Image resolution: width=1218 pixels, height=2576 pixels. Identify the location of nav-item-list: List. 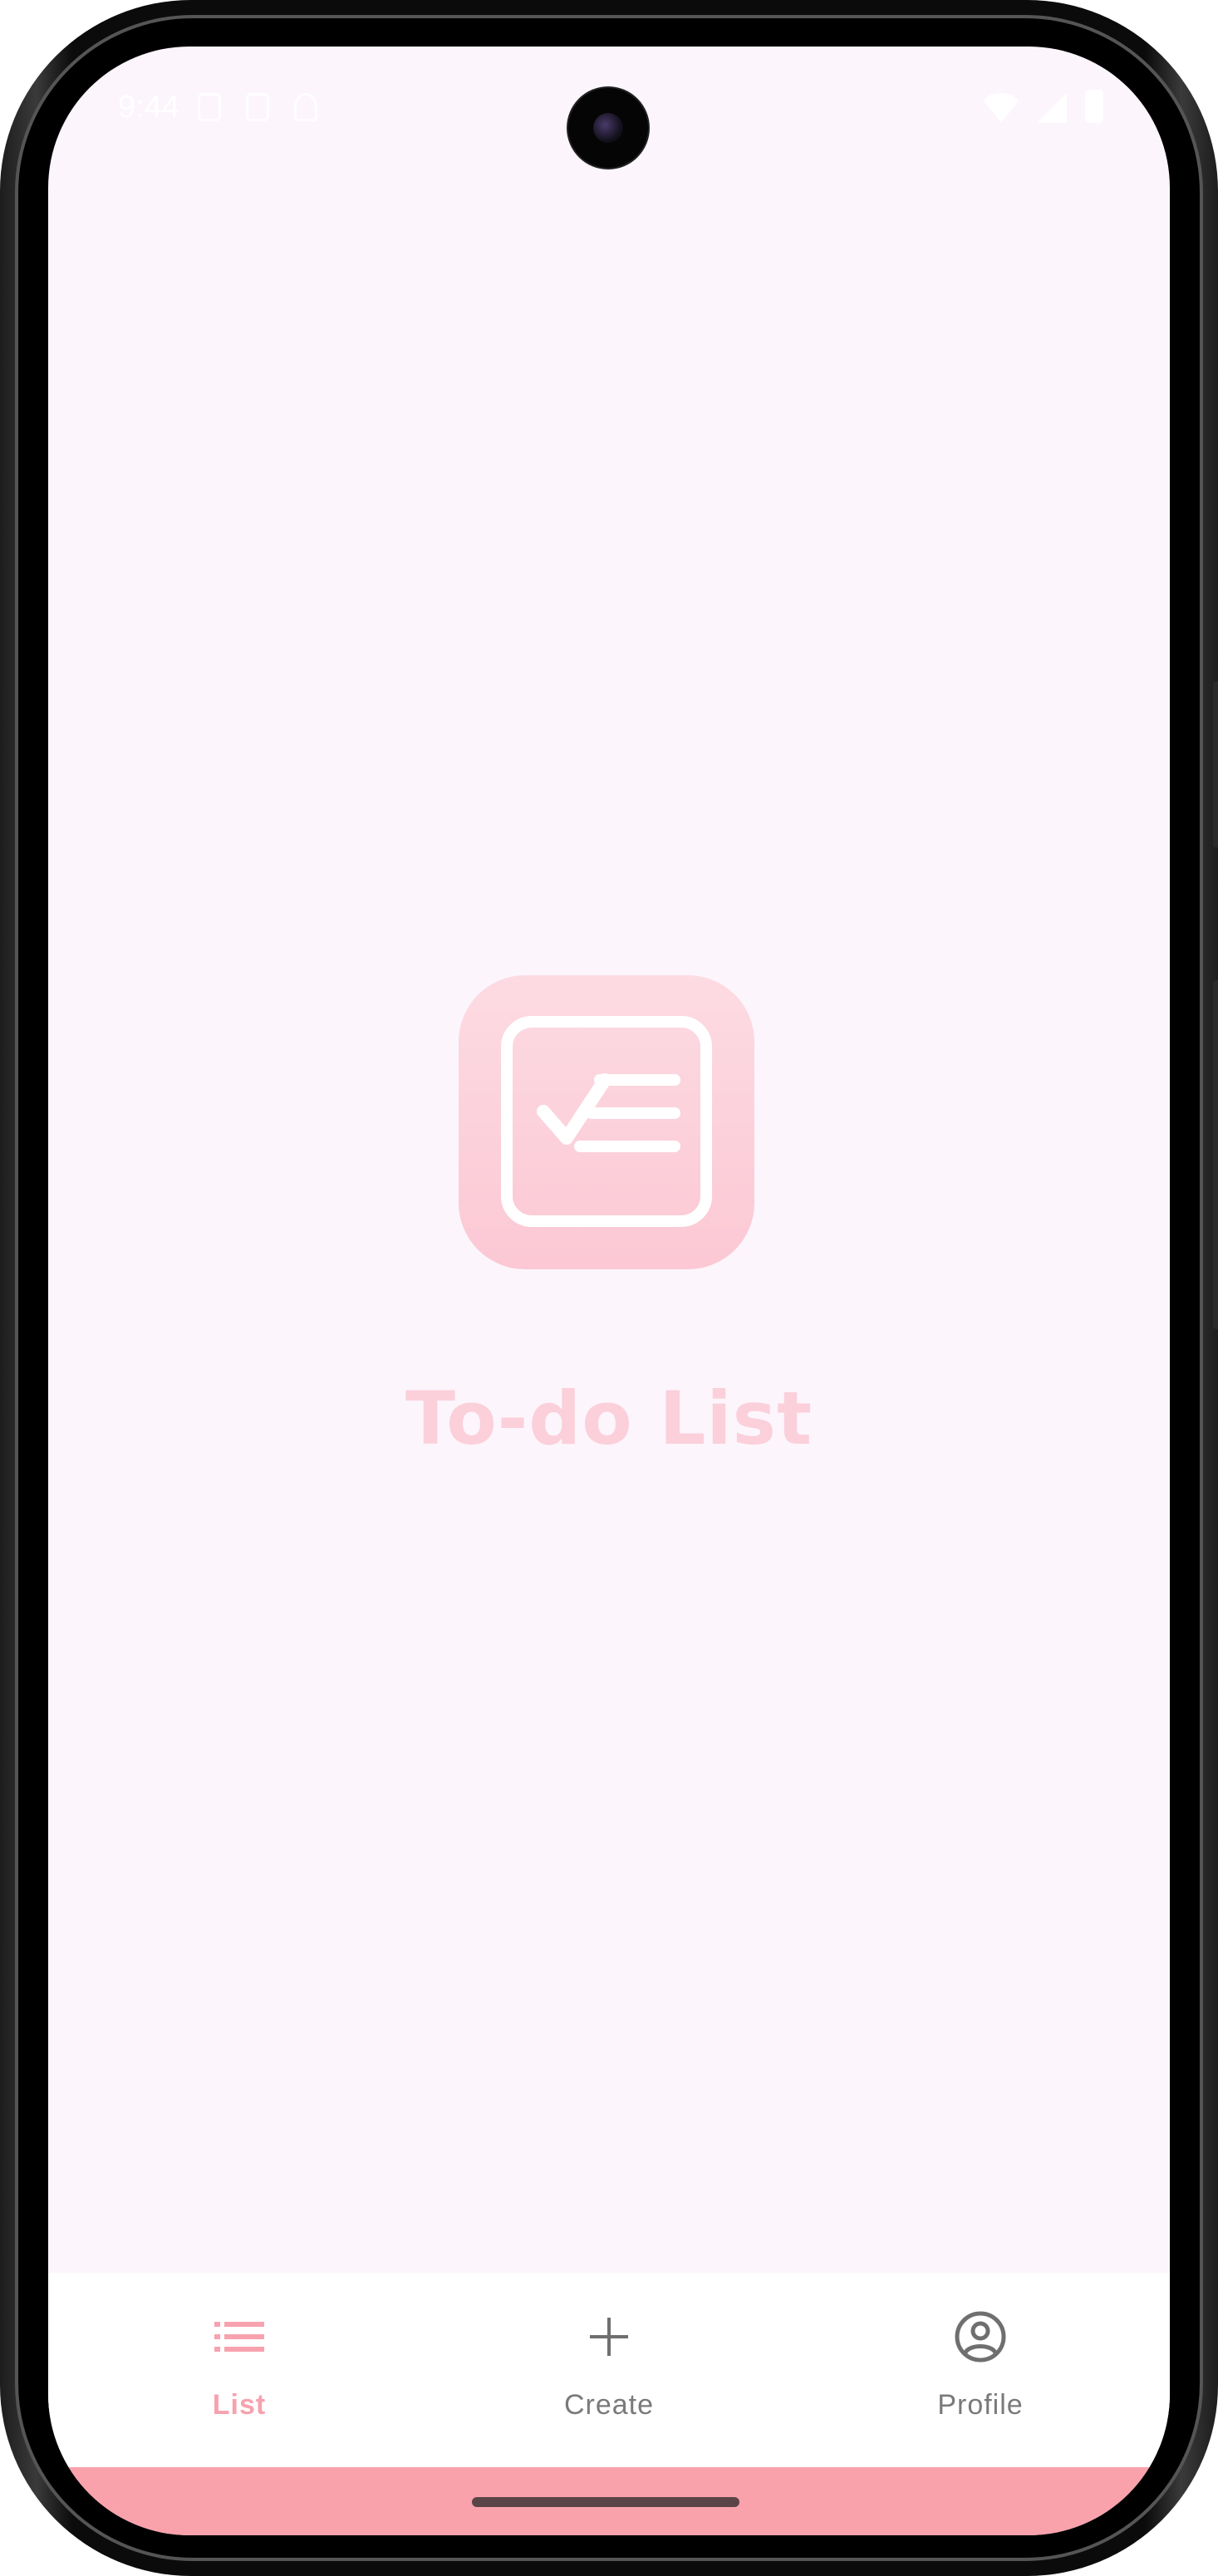
(239, 2370).